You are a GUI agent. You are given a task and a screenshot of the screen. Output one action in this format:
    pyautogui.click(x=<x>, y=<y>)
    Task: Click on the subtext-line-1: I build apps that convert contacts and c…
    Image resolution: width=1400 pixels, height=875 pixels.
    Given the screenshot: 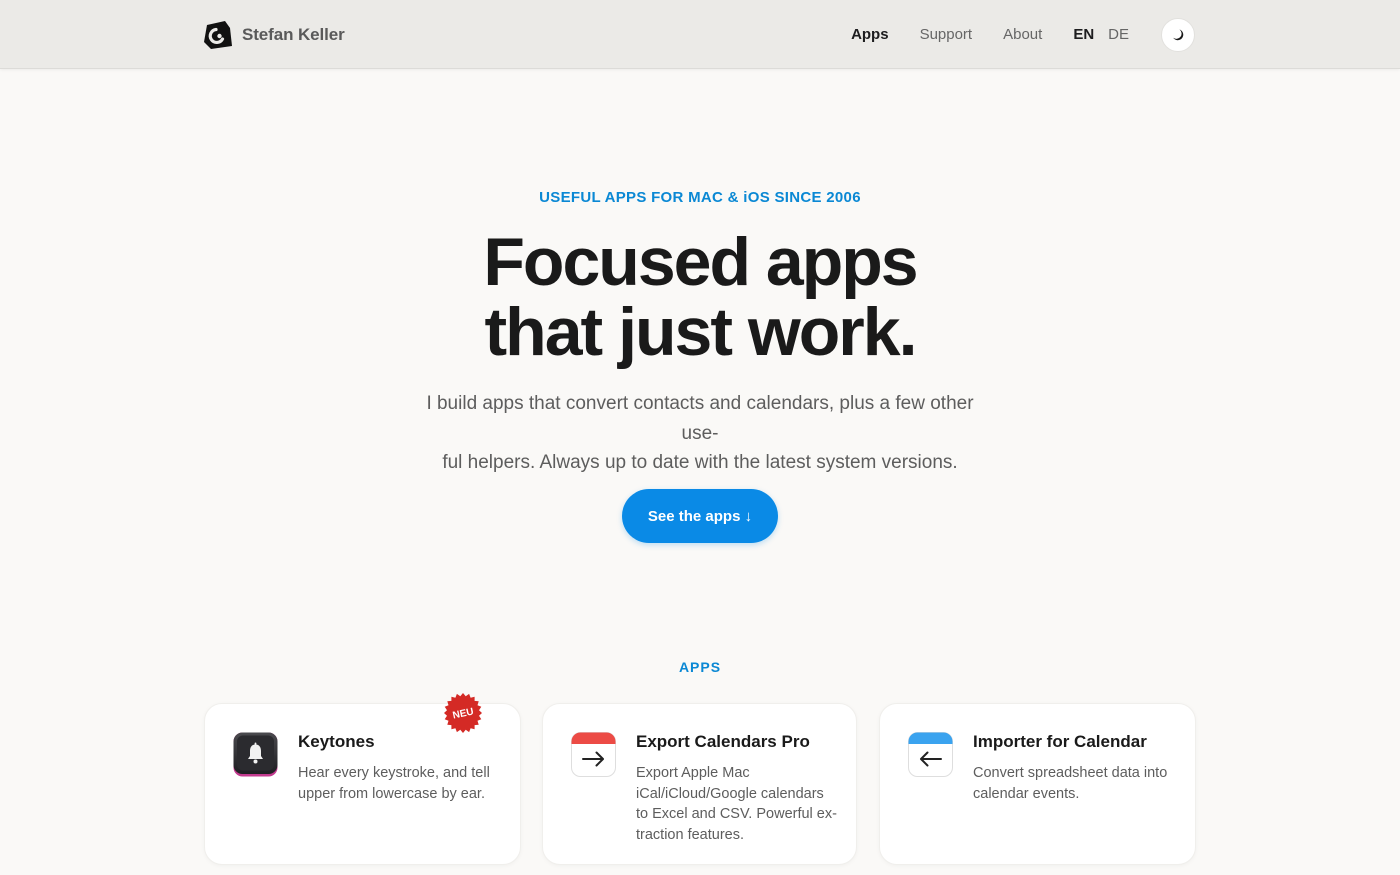 What is the action you would take?
    pyautogui.click(x=700, y=418)
    